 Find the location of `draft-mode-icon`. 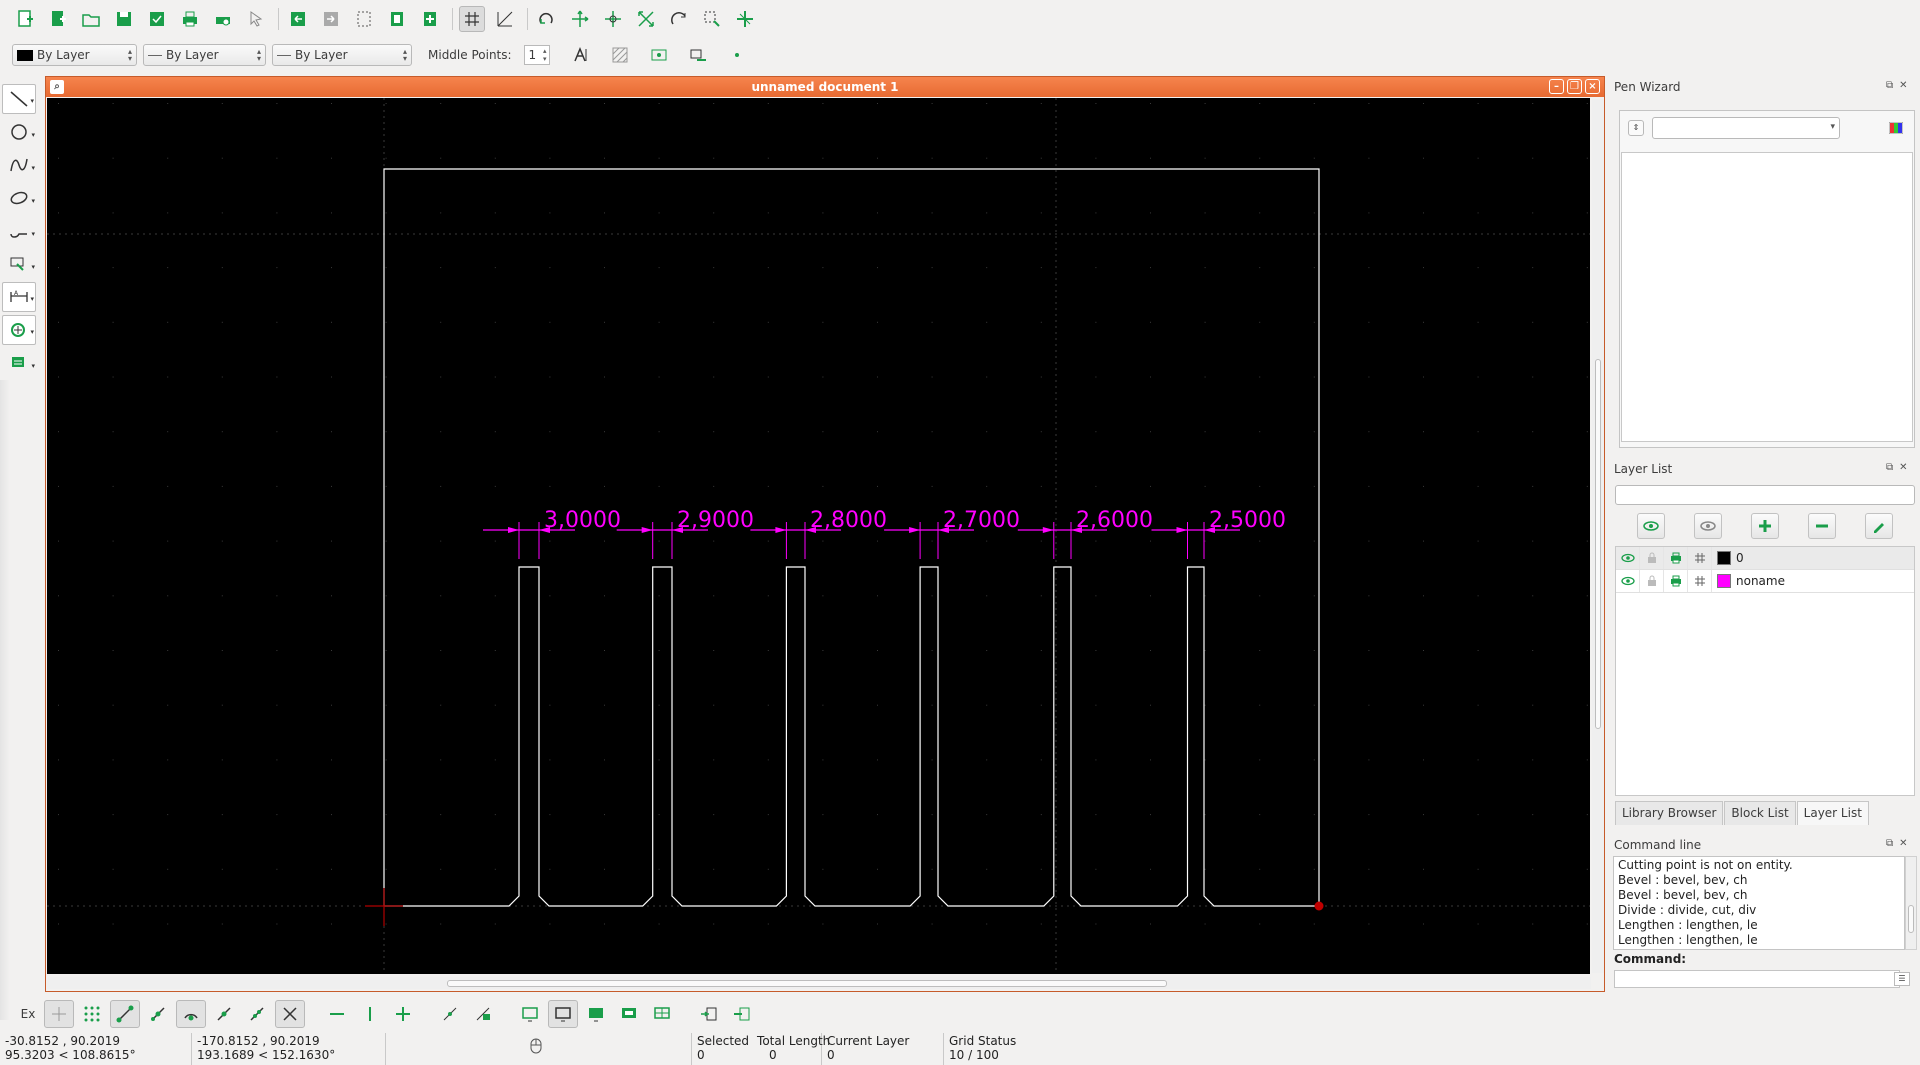

draft-mode-icon is located at coordinates (505, 19).